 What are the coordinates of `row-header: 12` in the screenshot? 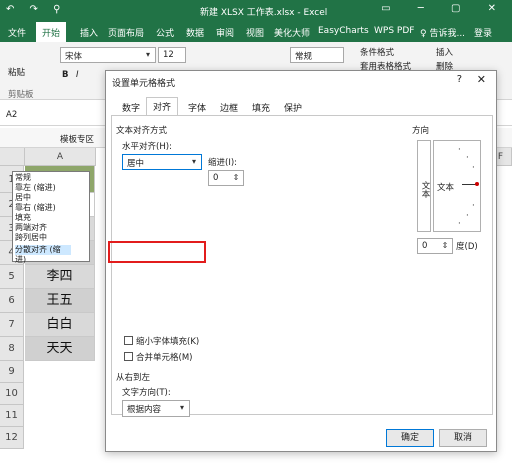 It's located at (12, 438).